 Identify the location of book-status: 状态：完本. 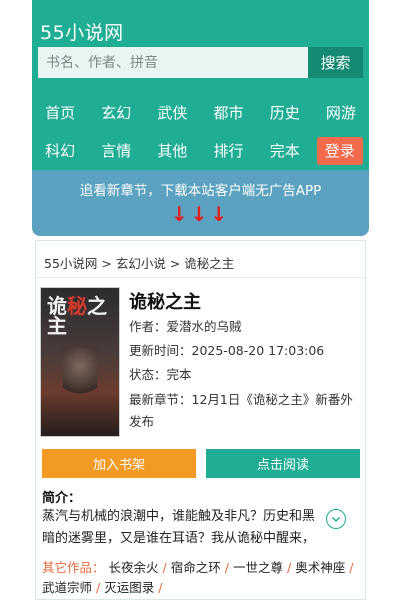
(160, 374).